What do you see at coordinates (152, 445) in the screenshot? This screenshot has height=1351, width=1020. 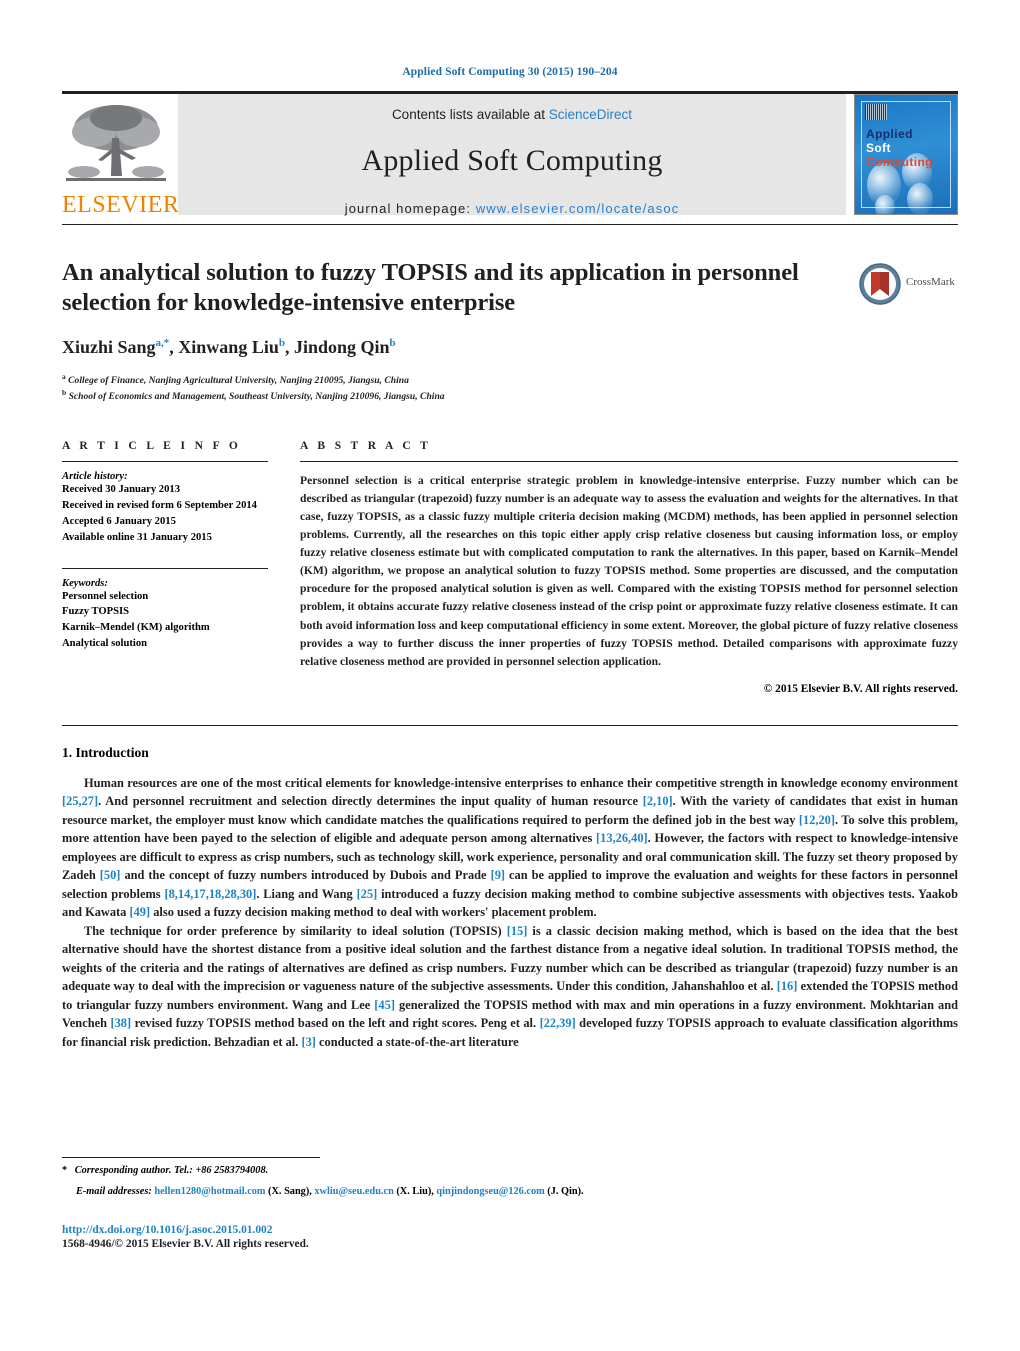 I see `article-info-heading: A R T I C L E I N F O` at bounding box center [152, 445].